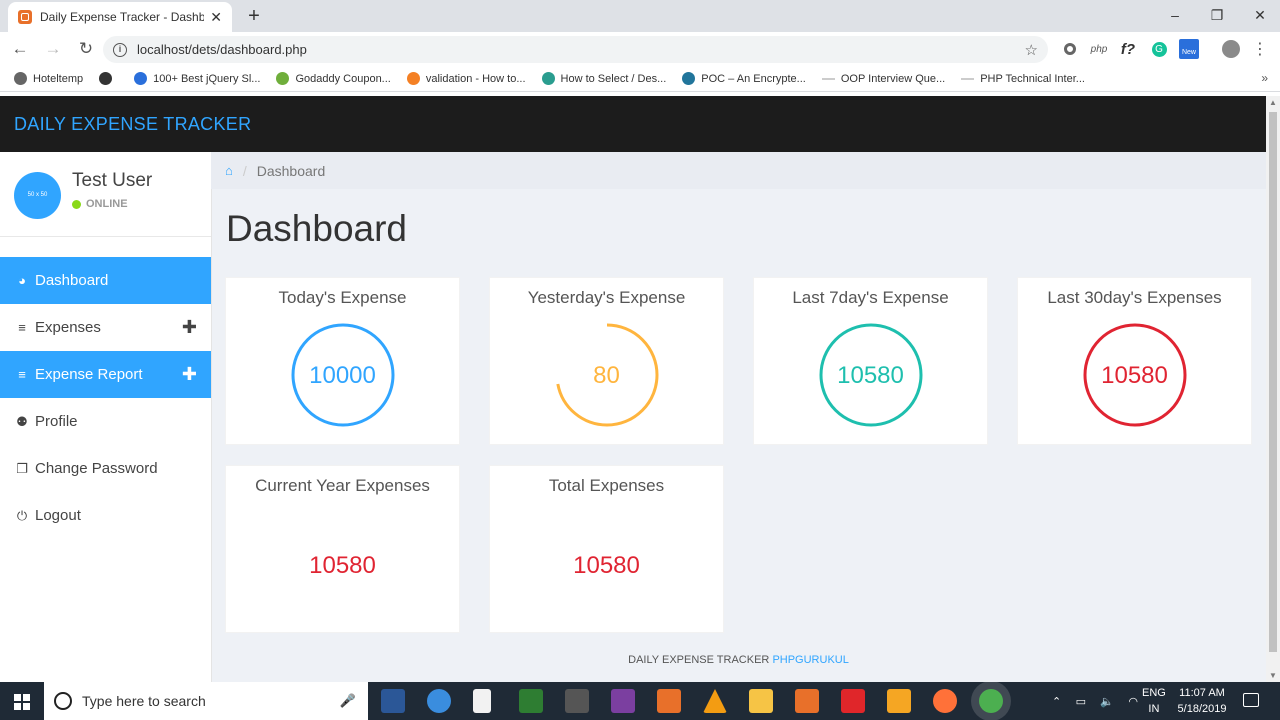  What do you see at coordinates (63, 701) in the screenshot?
I see `cortana-icon` at bounding box center [63, 701].